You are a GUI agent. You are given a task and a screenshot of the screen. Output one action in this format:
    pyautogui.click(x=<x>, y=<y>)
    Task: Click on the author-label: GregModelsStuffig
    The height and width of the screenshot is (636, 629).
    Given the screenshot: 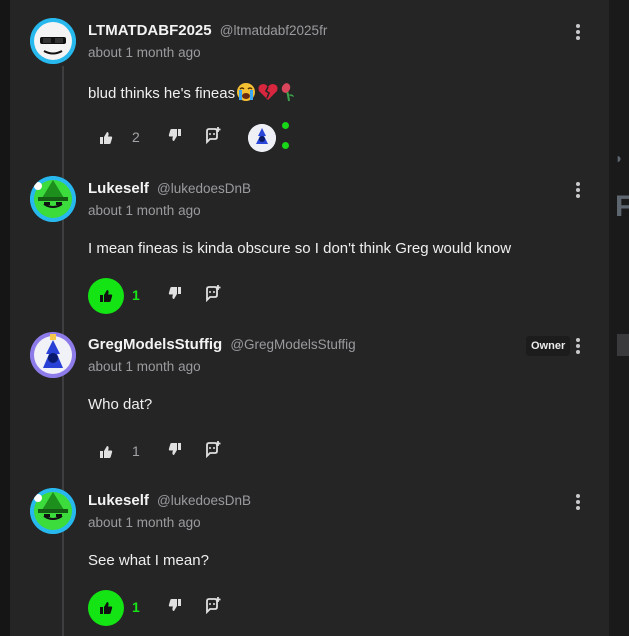 What is the action you would take?
    pyautogui.click(x=155, y=344)
    